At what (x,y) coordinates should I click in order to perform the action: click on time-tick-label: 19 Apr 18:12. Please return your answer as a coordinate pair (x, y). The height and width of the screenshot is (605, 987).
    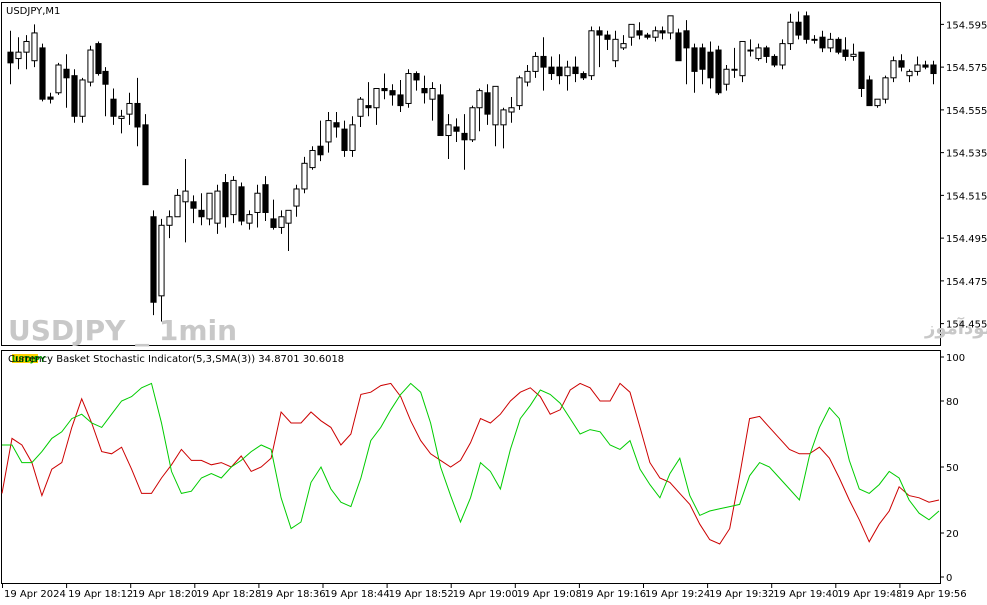
    Looking at the image, I should click on (100, 594).